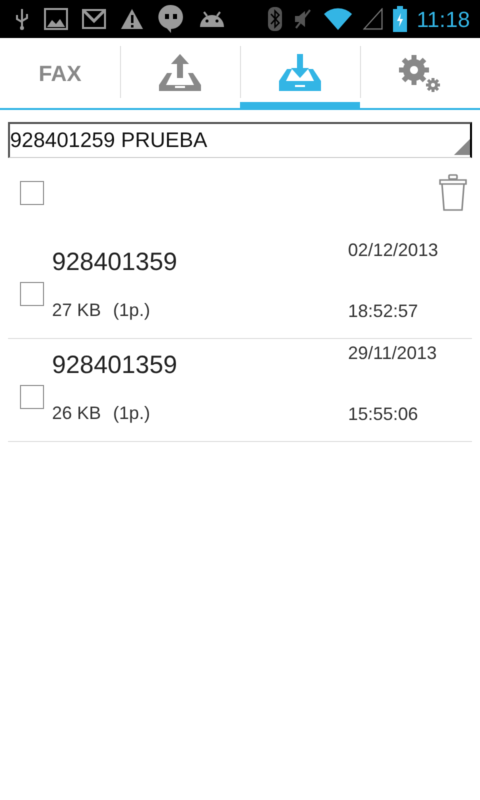 This screenshot has height=800, width=480. I want to click on status-time: 11:18, so click(443, 20).